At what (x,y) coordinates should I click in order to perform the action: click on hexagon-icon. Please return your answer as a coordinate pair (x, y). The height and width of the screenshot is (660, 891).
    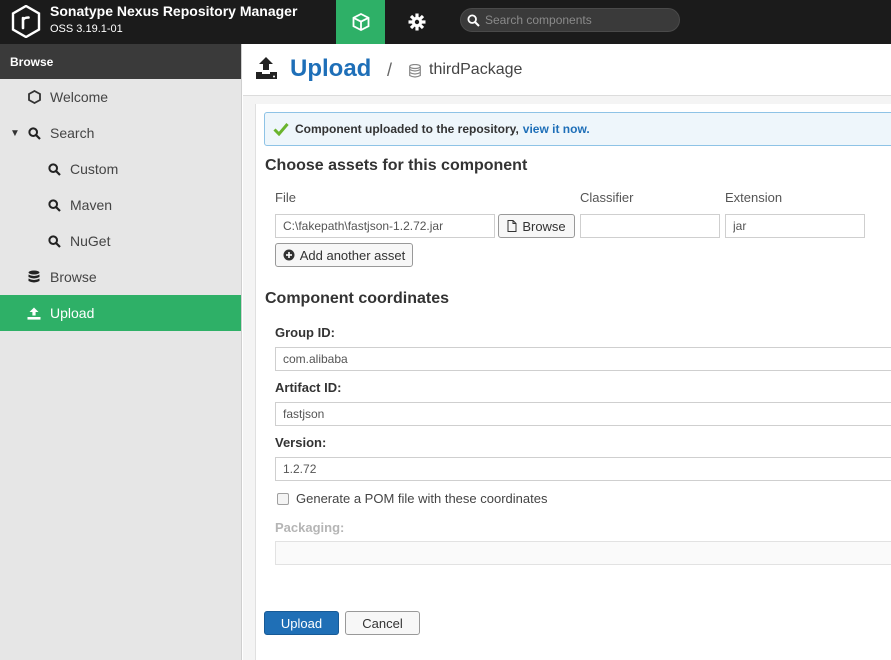
    Looking at the image, I should click on (34, 97).